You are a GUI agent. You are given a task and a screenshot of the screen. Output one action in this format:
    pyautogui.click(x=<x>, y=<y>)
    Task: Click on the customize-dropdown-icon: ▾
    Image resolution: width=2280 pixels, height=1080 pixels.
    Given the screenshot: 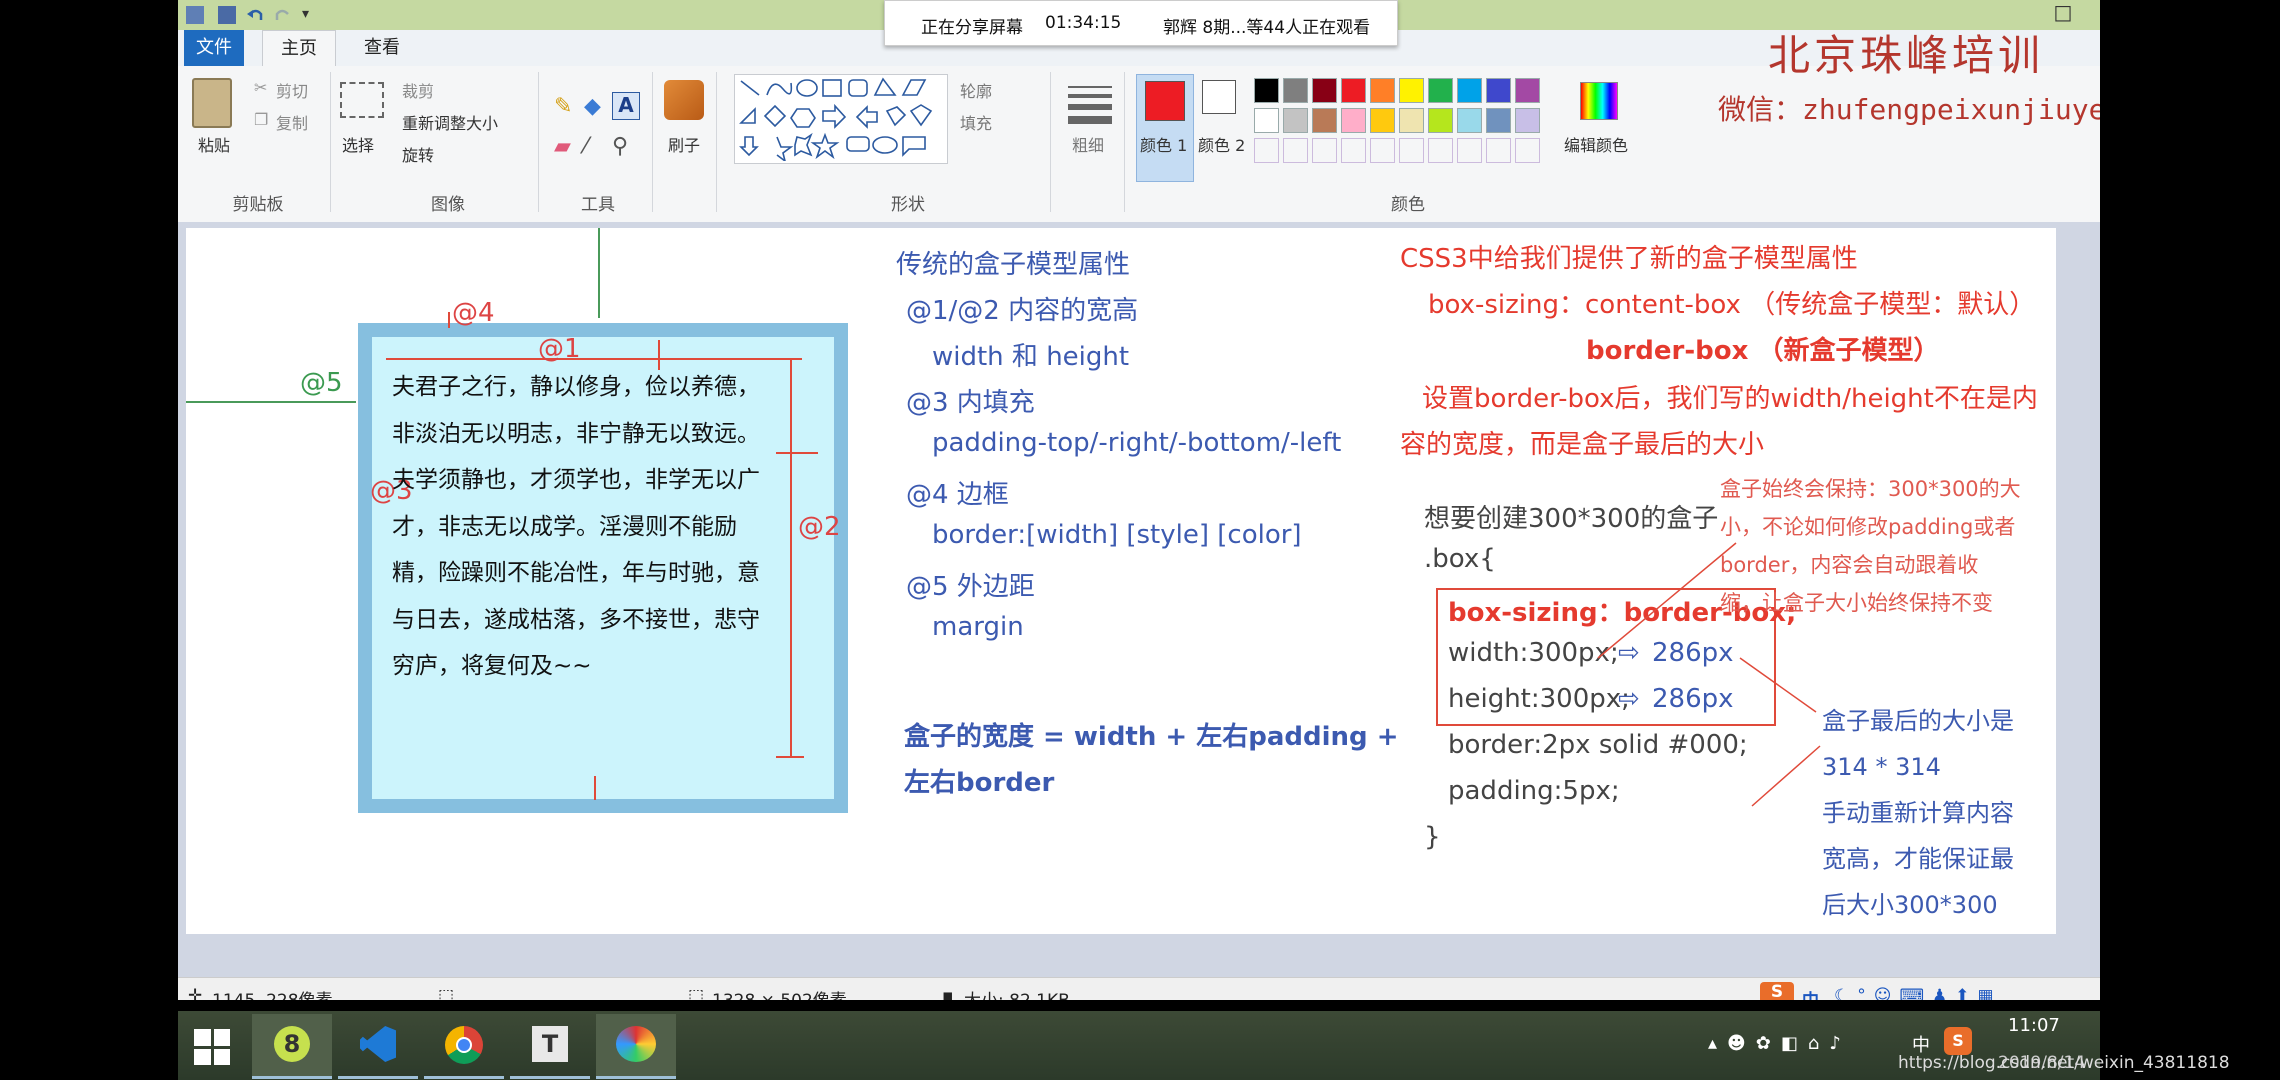 What is the action you would take?
    pyautogui.click(x=311, y=15)
    